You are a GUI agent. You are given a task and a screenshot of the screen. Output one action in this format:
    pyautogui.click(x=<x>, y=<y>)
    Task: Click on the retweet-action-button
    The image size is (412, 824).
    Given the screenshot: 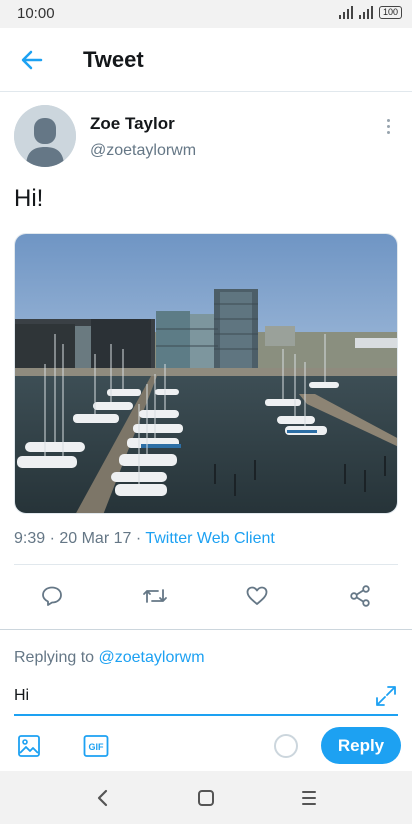 What is the action you would take?
    pyautogui.click(x=155, y=596)
    